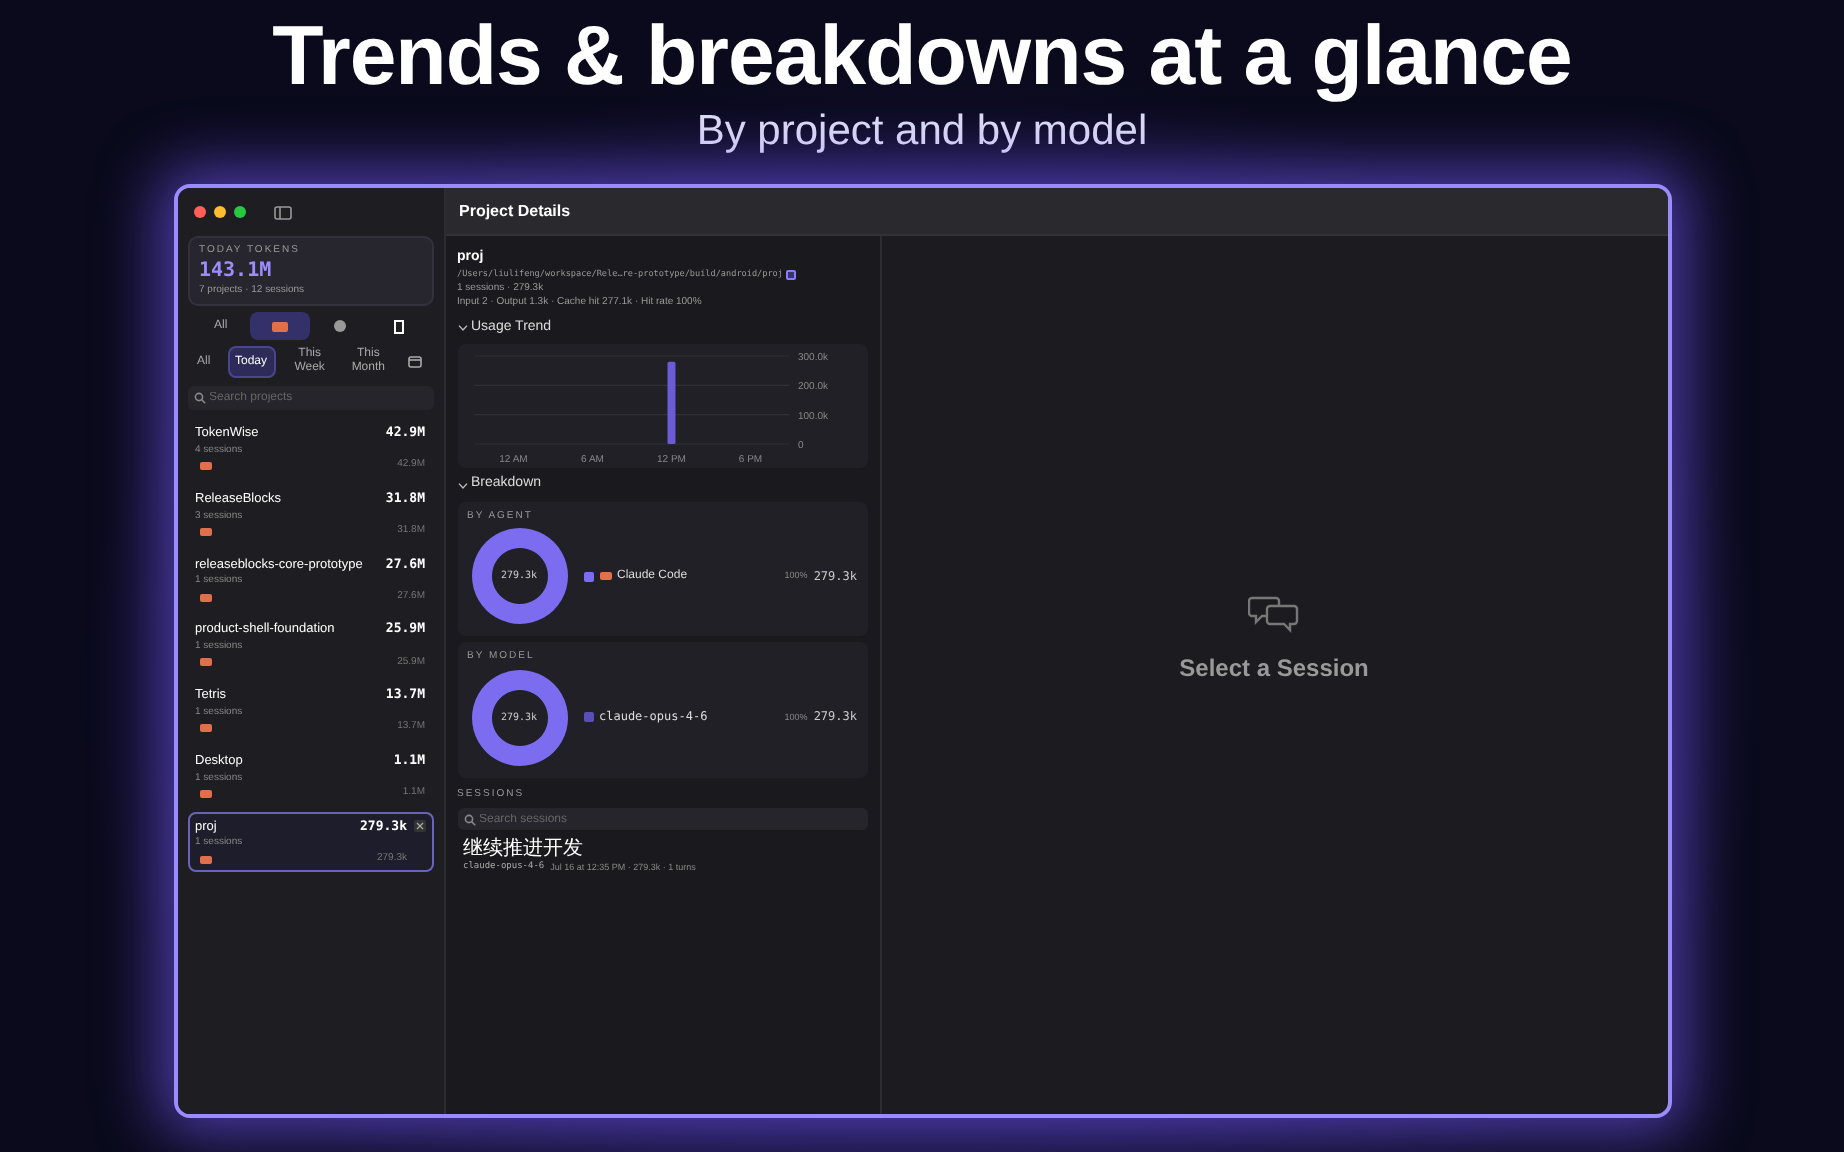 Image resolution: width=1844 pixels, height=1152 pixels. What do you see at coordinates (922, 56) in the screenshot?
I see `headline: Trends & breakdowns at a glance` at bounding box center [922, 56].